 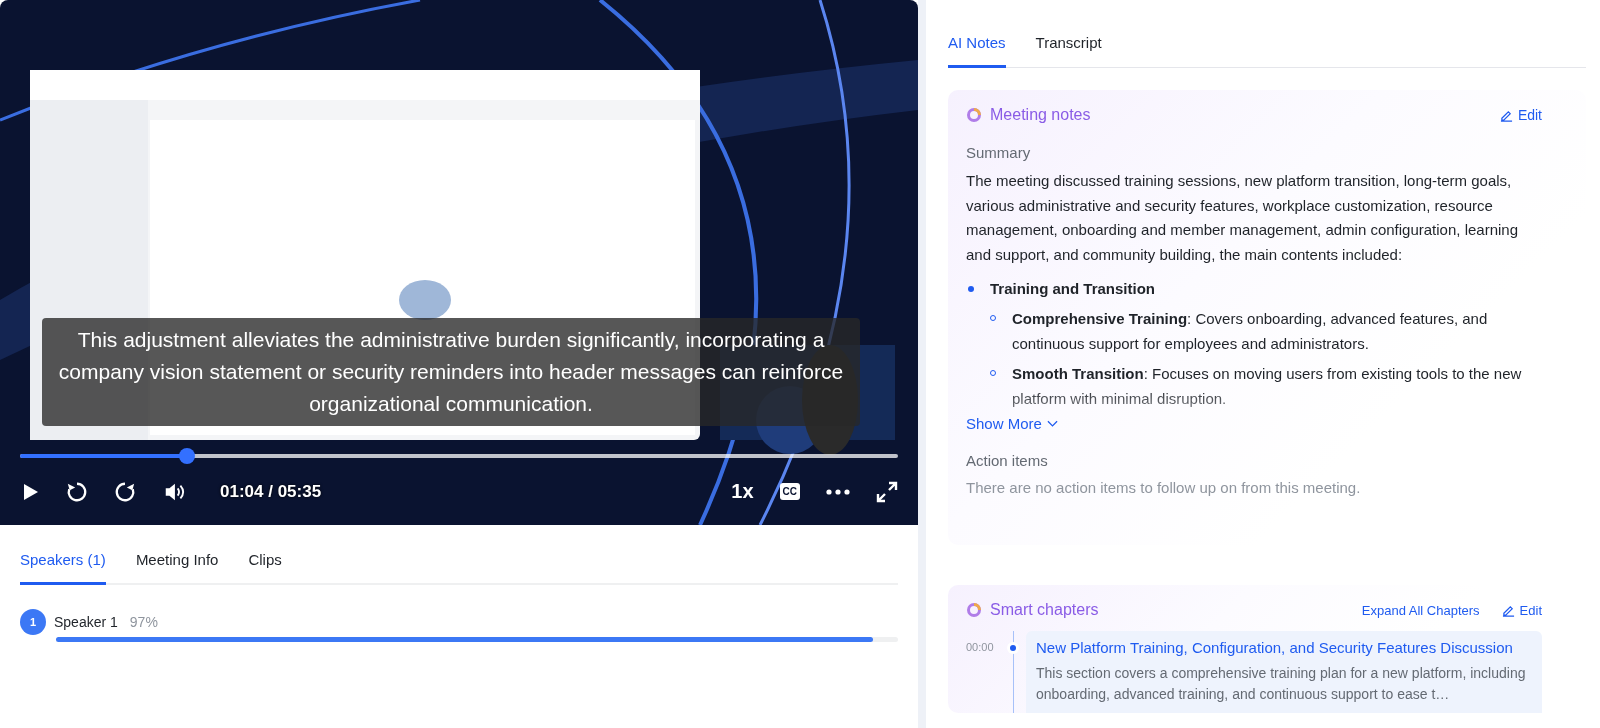 What do you see at coordinates (451, 372) in the screenshot?
I see `subtitle-caption: This adjustment alleviates the administrative burden significantly, incorporating a company vision statement or security reminders into header messages can reinforce organizational communication.` at bounding box center [451, 372].